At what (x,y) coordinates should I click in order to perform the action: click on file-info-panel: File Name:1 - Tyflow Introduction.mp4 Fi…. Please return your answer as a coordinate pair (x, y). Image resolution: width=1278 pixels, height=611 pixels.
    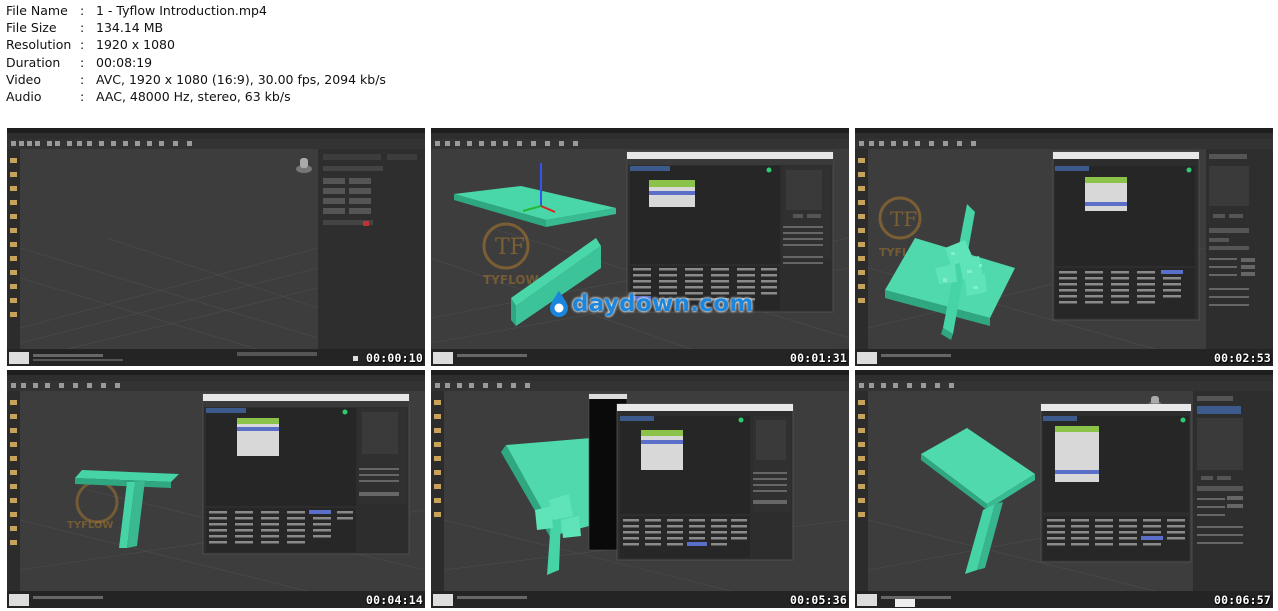
    Looking at the image, I should click on (196, 53).